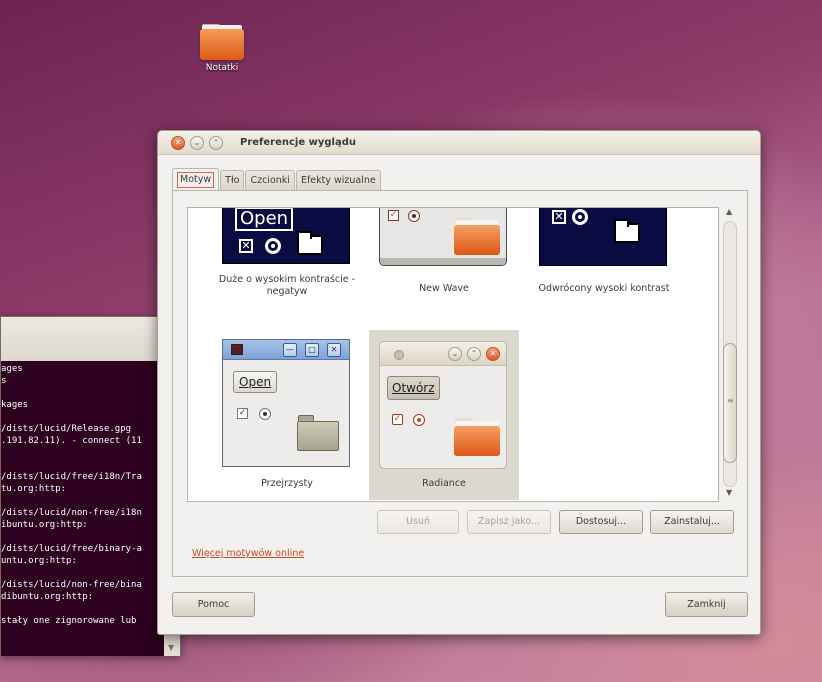  I want to click on maximize-icon: □, so click(312, 350).